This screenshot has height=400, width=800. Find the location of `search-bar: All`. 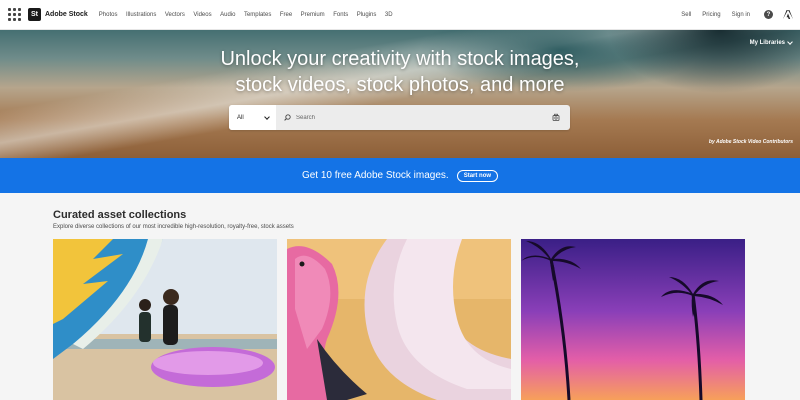

search-bar: All is located at coordinates (399, 117).